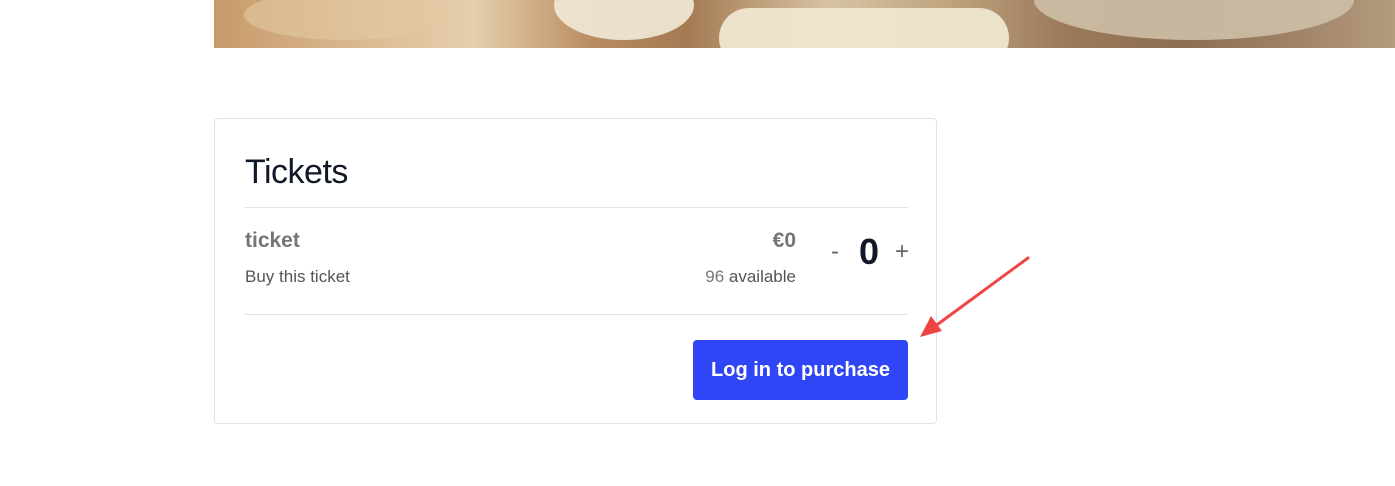  I want to click on annotation-arrow-shaft, so click(981, 292).